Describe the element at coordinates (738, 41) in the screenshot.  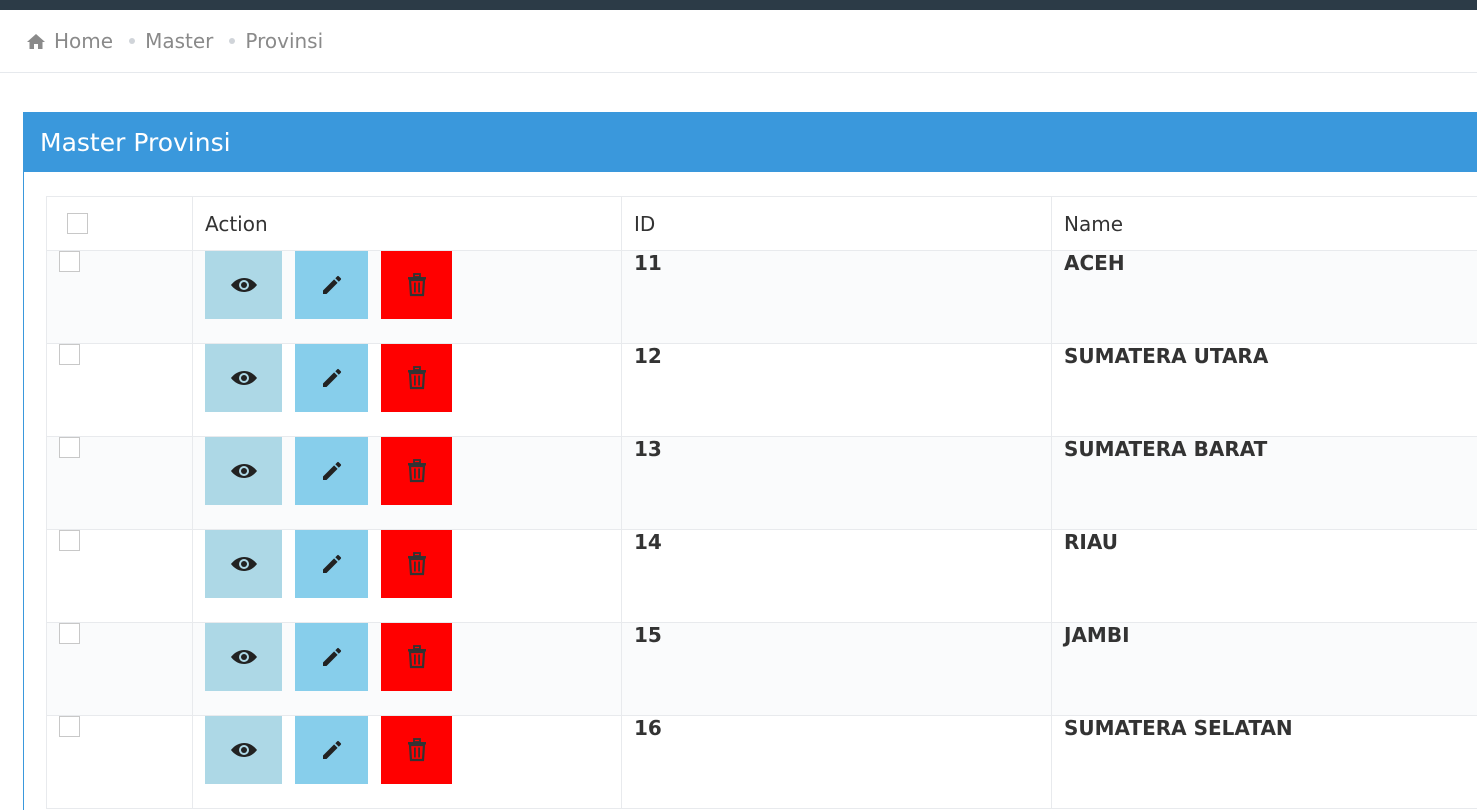
I see `breadcrumb: Home Master Provinsi` at that location.